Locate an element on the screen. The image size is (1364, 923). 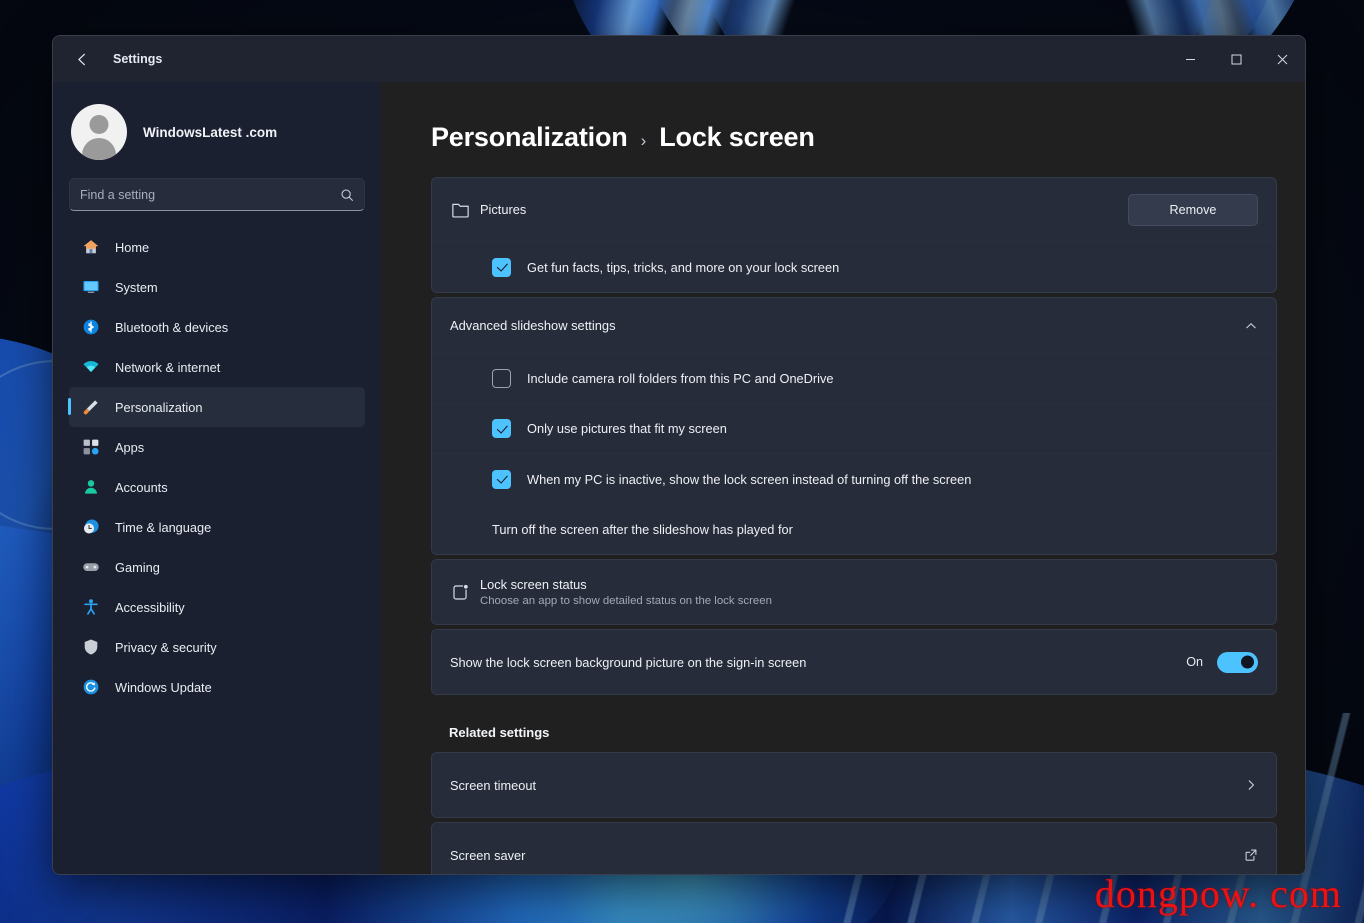
search-icon is located at coordinates (347, 195).